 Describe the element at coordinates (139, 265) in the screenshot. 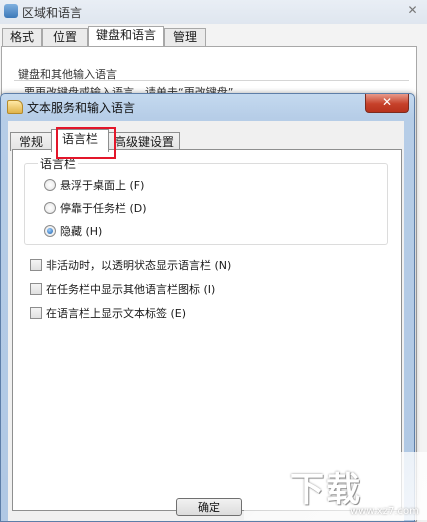

I see `checkbox-label: 非活动时，以透明状态显示语言栏 (N)` at that location.